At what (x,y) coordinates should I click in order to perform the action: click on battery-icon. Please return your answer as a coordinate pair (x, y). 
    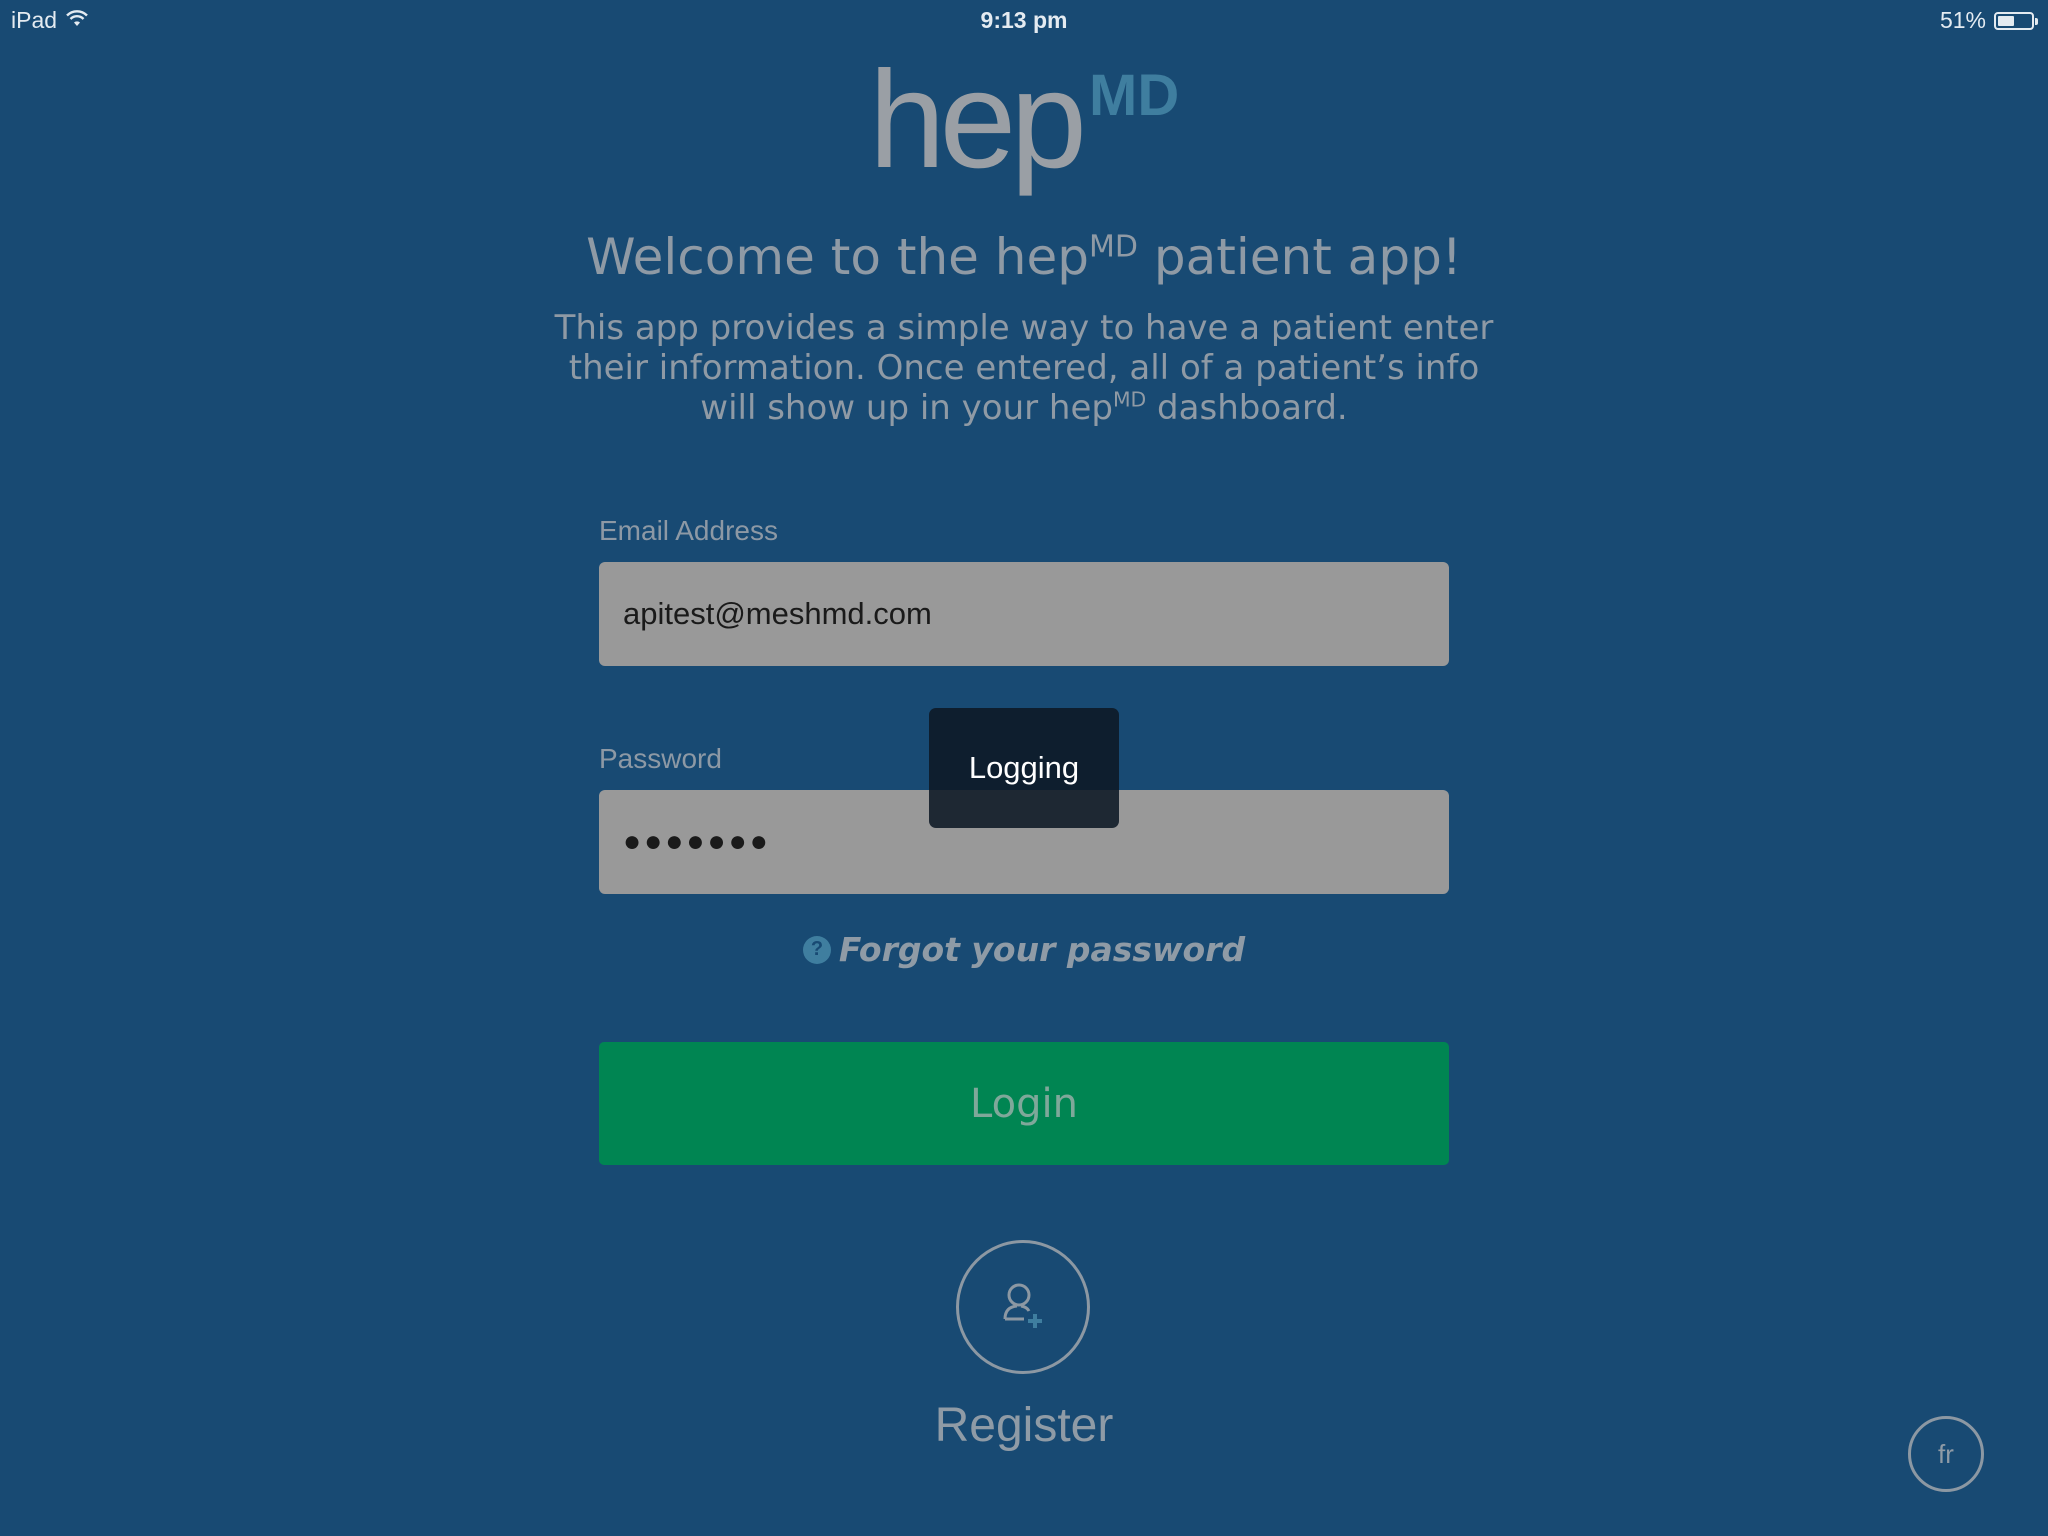
    Looking at the image, I should click on (2016, 20).